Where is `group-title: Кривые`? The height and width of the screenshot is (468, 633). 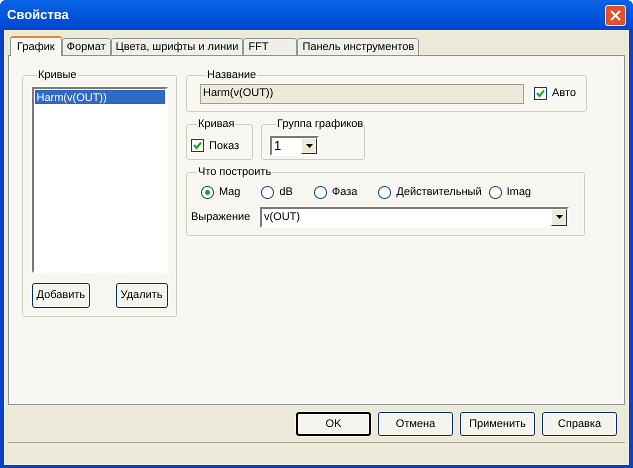 group-title: Кривые is located at coordinates (57, 75).